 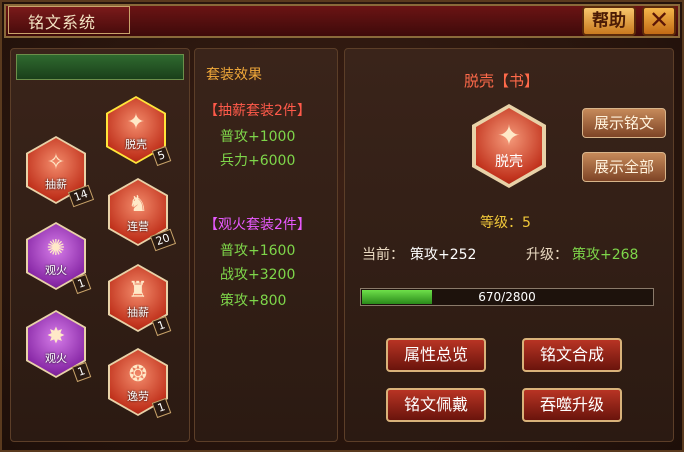 I want to click on armor-icon: ♜, so click(x=138, y=290).